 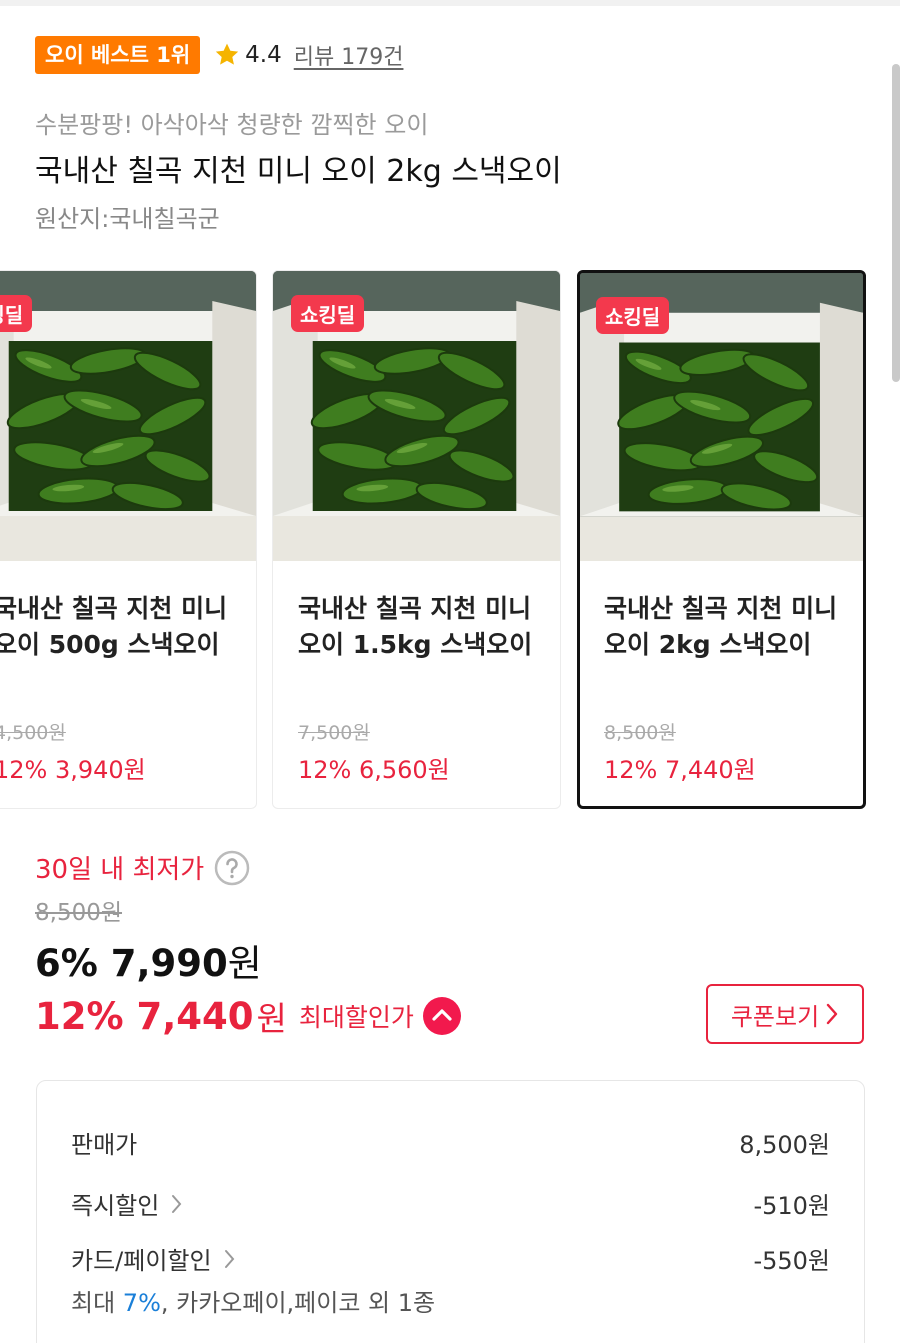 I want to click on detail-label-group: 즉시할인, so click(x=127, y=1203).